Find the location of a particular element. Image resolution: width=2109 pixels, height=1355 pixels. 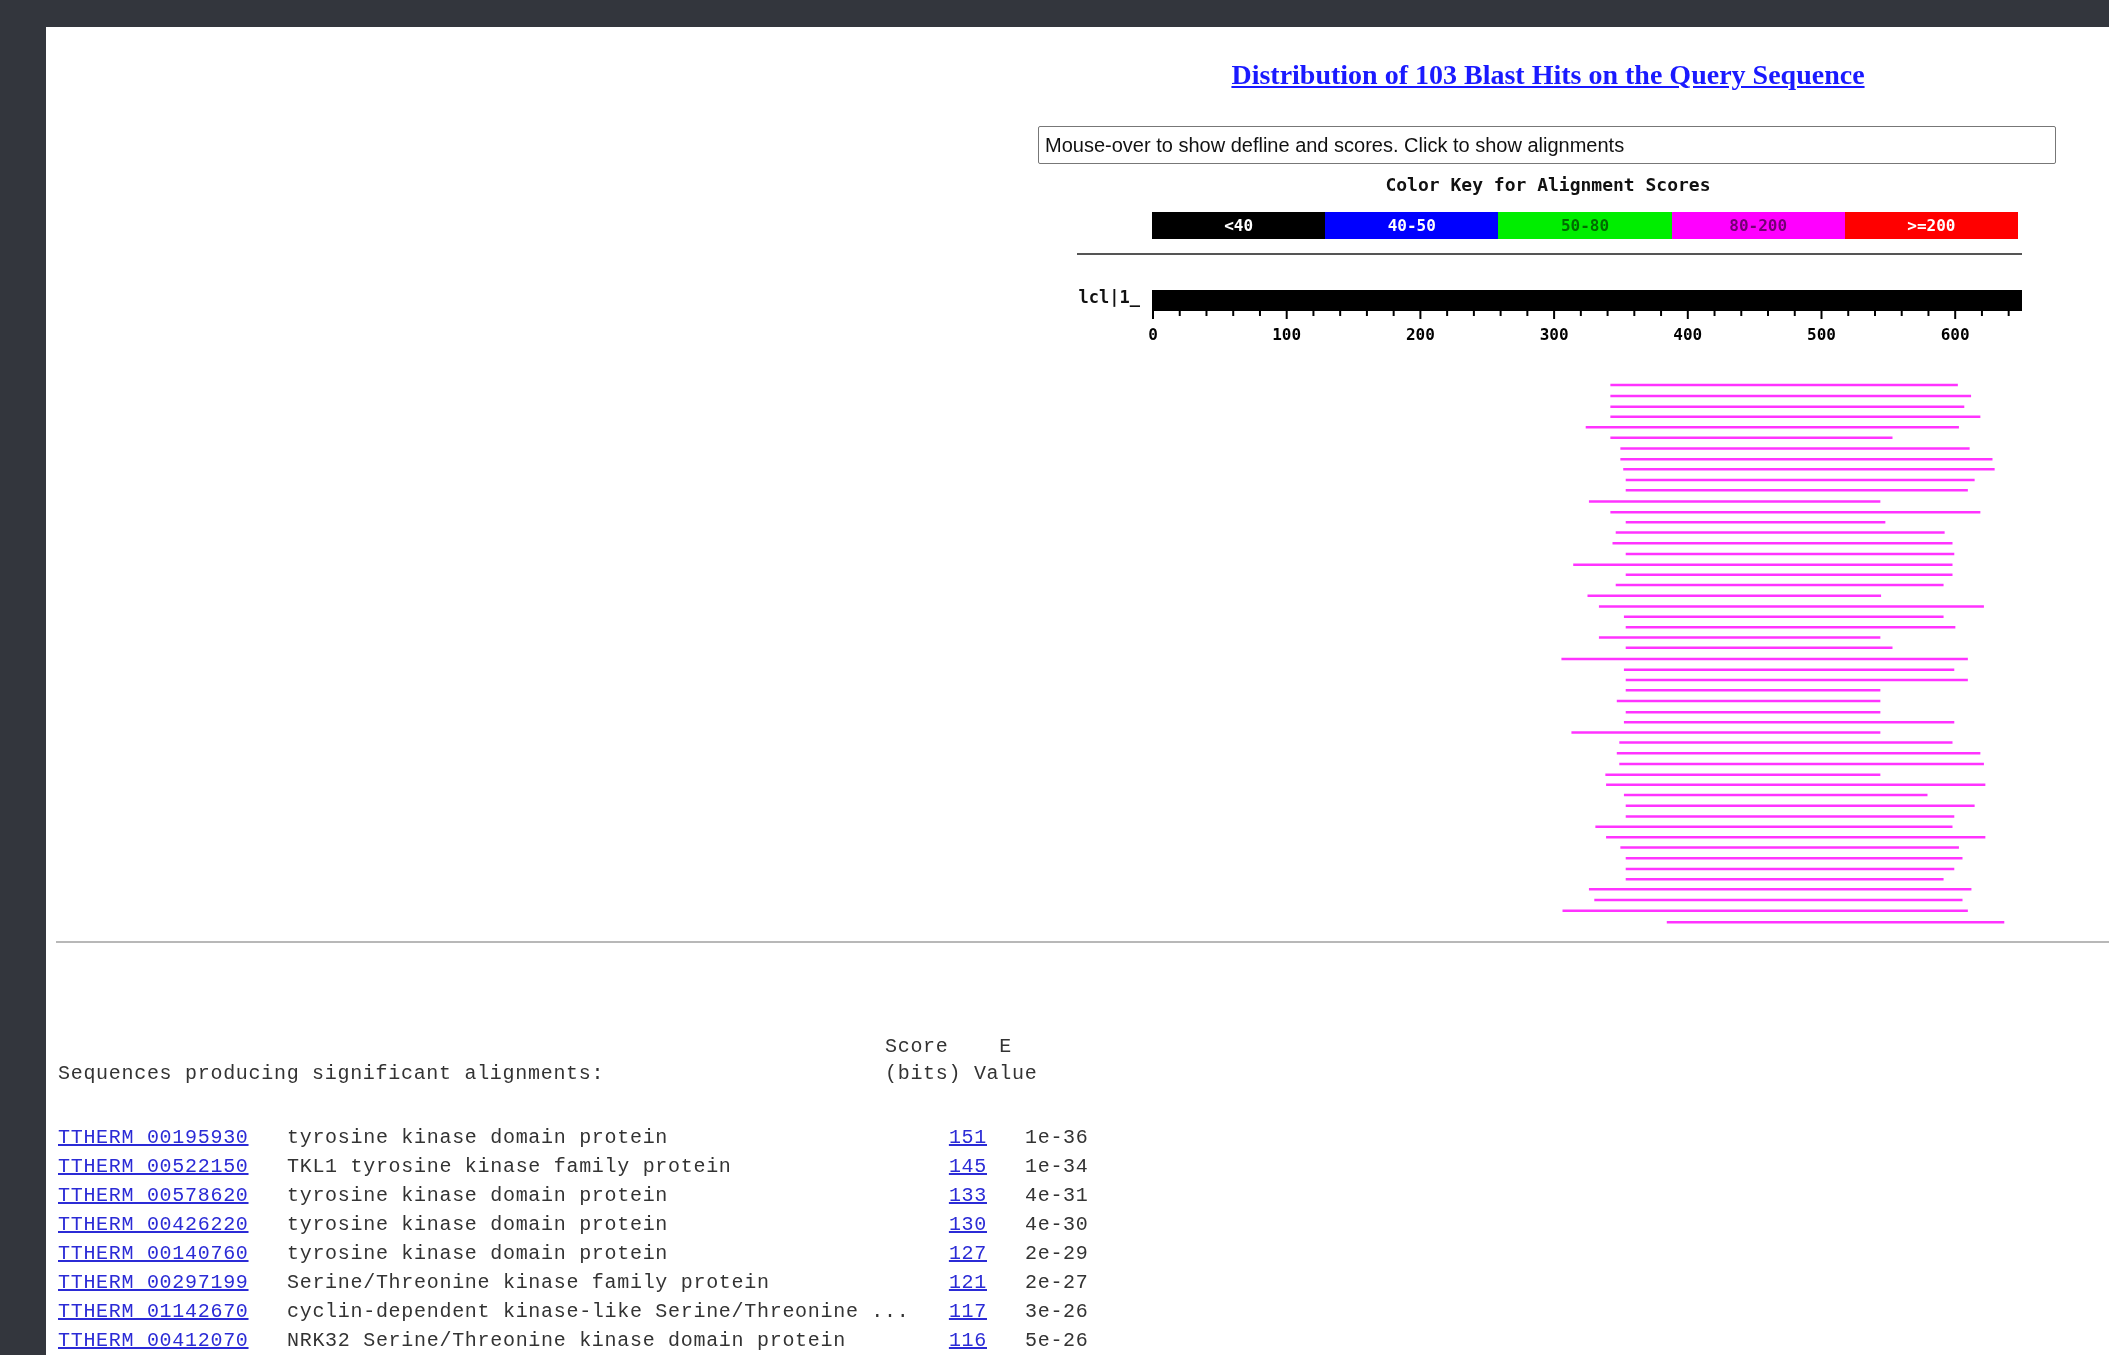

axis-label: 100 is located at coordinates (1287, 334).